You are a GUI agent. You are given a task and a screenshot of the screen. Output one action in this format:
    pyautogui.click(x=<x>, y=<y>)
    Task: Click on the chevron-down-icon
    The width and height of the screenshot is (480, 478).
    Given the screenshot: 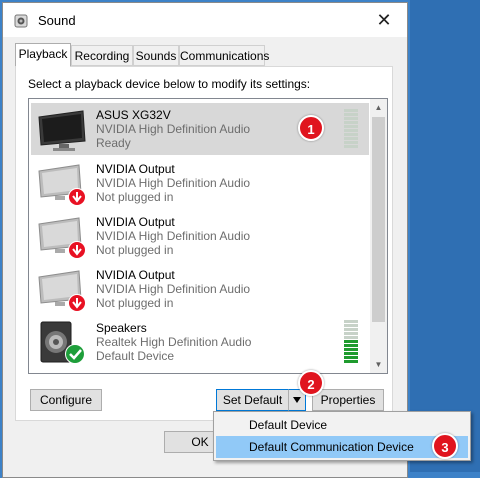 What is the action you would take?
    pyautogui.click(x=297, y=400)
    